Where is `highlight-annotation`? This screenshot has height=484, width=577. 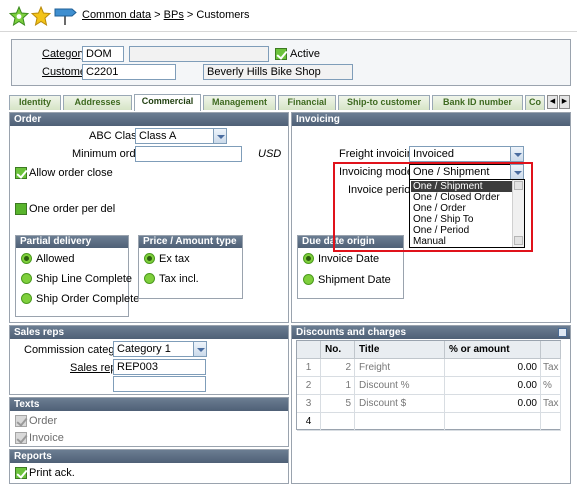 highlight-annotation is located at coordinates (433, 207).